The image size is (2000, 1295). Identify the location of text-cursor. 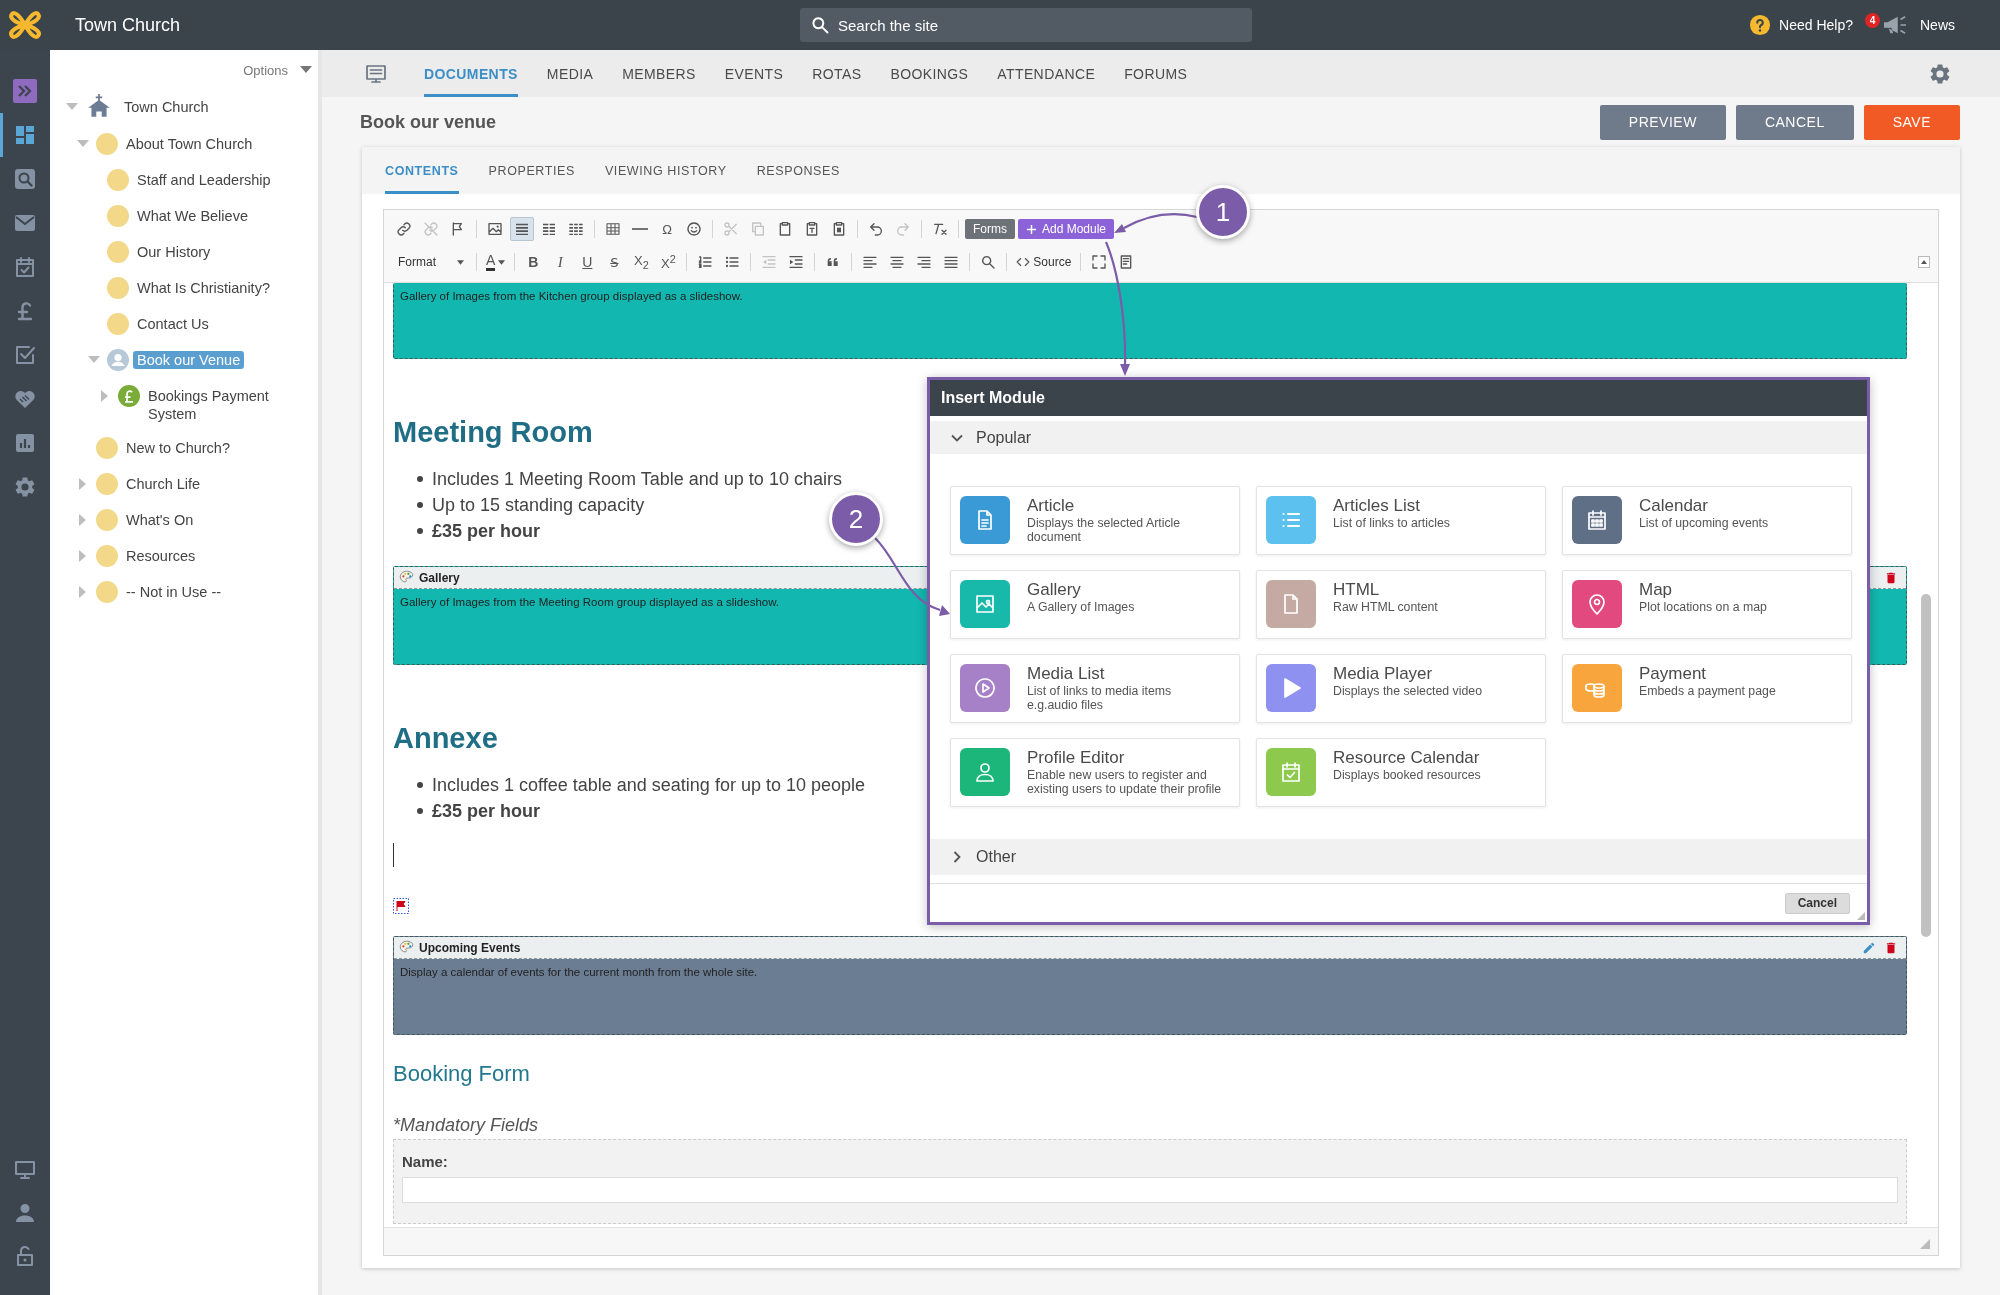
(393, 855).